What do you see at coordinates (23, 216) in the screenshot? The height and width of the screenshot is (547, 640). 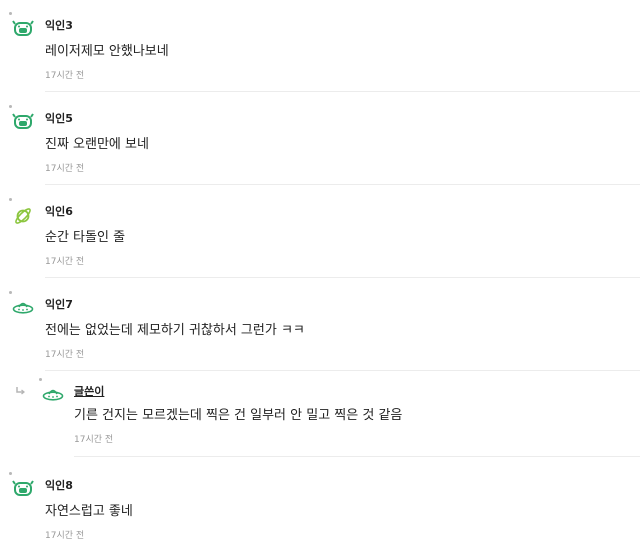 I see `planet-icon` at bounding box center [23, 216].